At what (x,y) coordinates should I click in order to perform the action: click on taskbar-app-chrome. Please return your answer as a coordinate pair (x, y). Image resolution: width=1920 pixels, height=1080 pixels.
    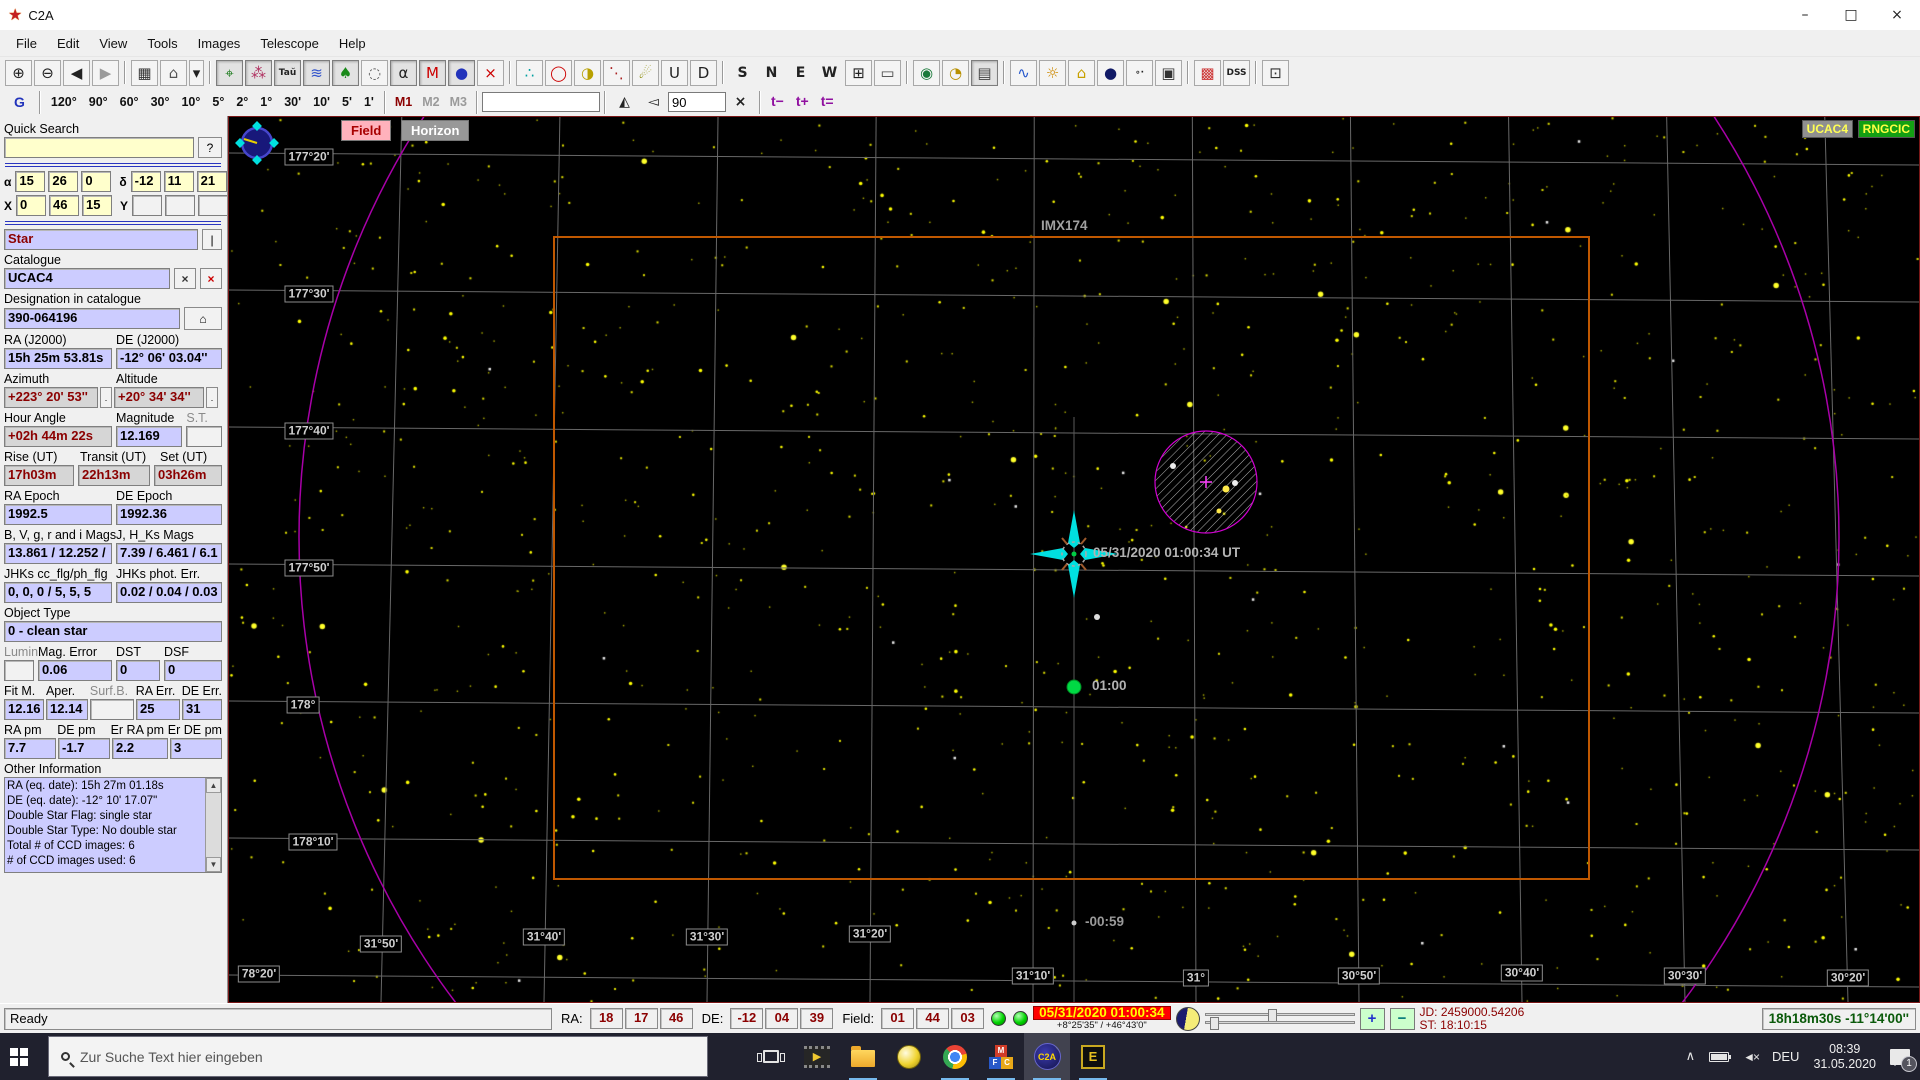
    Looking at the image, I should click on (955, 1056).